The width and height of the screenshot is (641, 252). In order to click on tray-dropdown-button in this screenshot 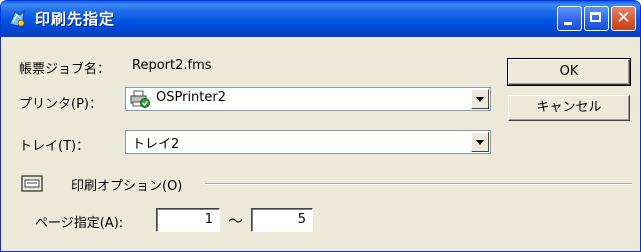, I will do `click(480, 142)`.